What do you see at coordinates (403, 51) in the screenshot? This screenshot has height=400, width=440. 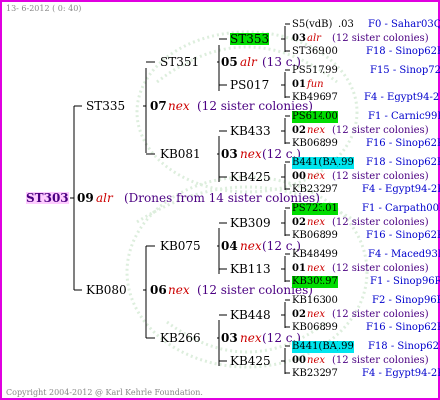 I see `gen4-bot-source: F18 - Sinop62R` at bounding box center [403, 51].